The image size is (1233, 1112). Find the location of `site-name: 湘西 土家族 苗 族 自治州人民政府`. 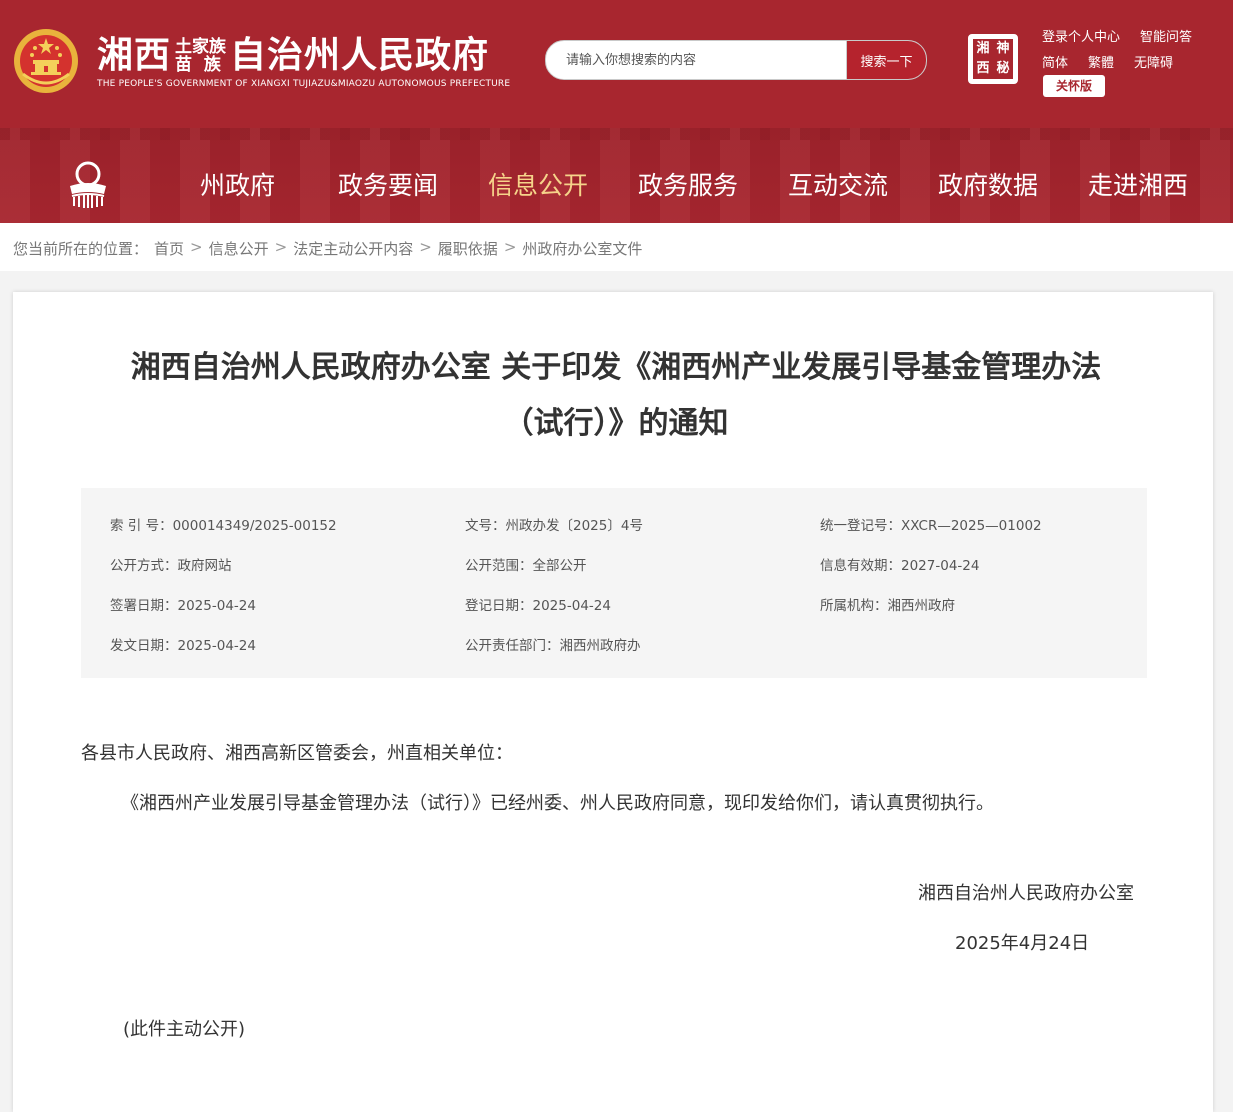

site-name: 湘西 土家族 苗 族 自治州人民政府 is located at coordinates (293, 56).